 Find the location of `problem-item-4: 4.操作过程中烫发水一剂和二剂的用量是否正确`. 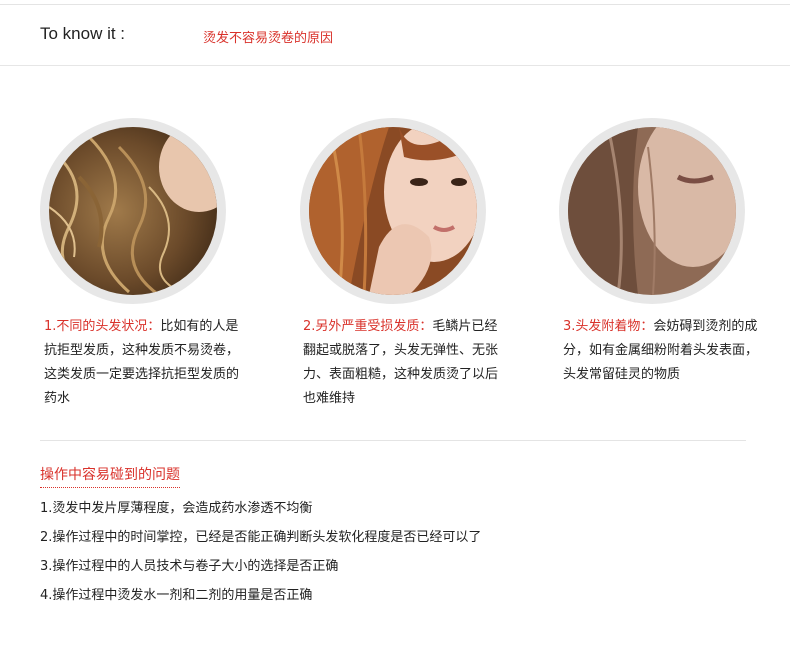

problem-item-4: 4.操作过程中烫发水一剂和二剂的用量是否正确 is located at coordinates (176, 595).